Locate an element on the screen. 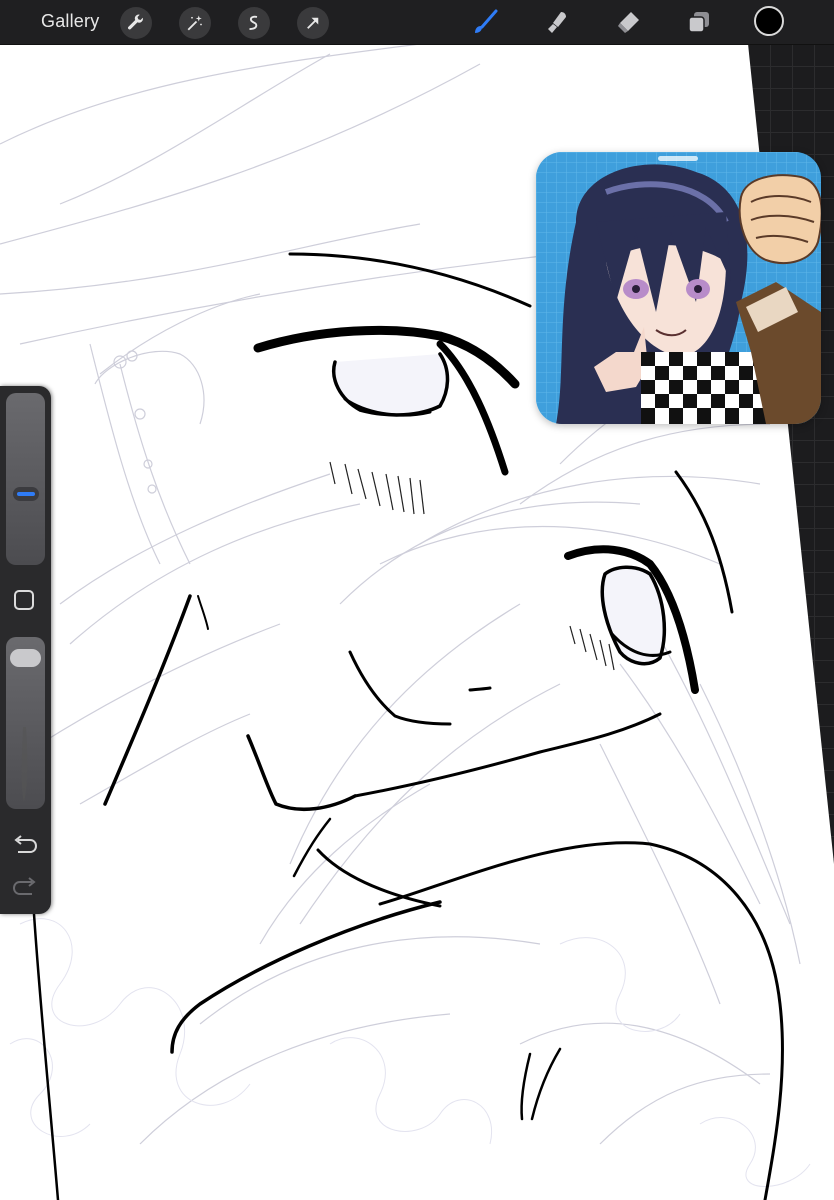 The height and width of the screenshot is (1200, 834). checkered-scarf is located at coordinates (703, 388).